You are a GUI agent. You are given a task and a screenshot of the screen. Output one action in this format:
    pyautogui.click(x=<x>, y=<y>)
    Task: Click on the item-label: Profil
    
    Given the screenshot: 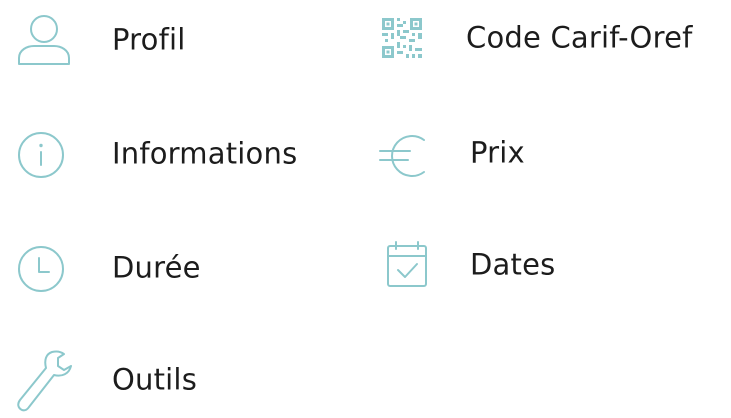 What is the action you would take?
    pyautogui.click(x=149, y=39)
    